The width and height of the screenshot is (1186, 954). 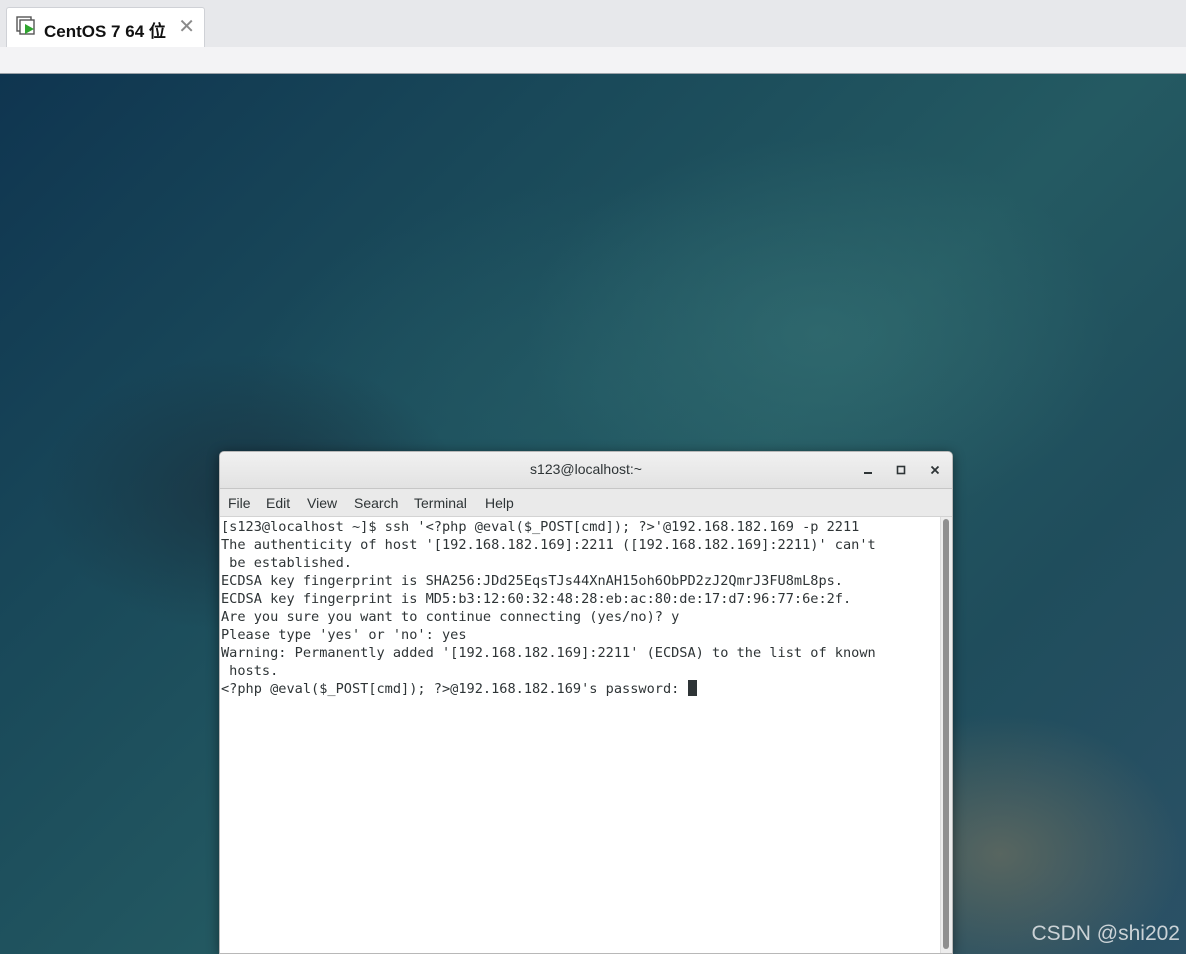 I want to click on terminal-title: s123@localhost:~, so click(x=586, y=469).